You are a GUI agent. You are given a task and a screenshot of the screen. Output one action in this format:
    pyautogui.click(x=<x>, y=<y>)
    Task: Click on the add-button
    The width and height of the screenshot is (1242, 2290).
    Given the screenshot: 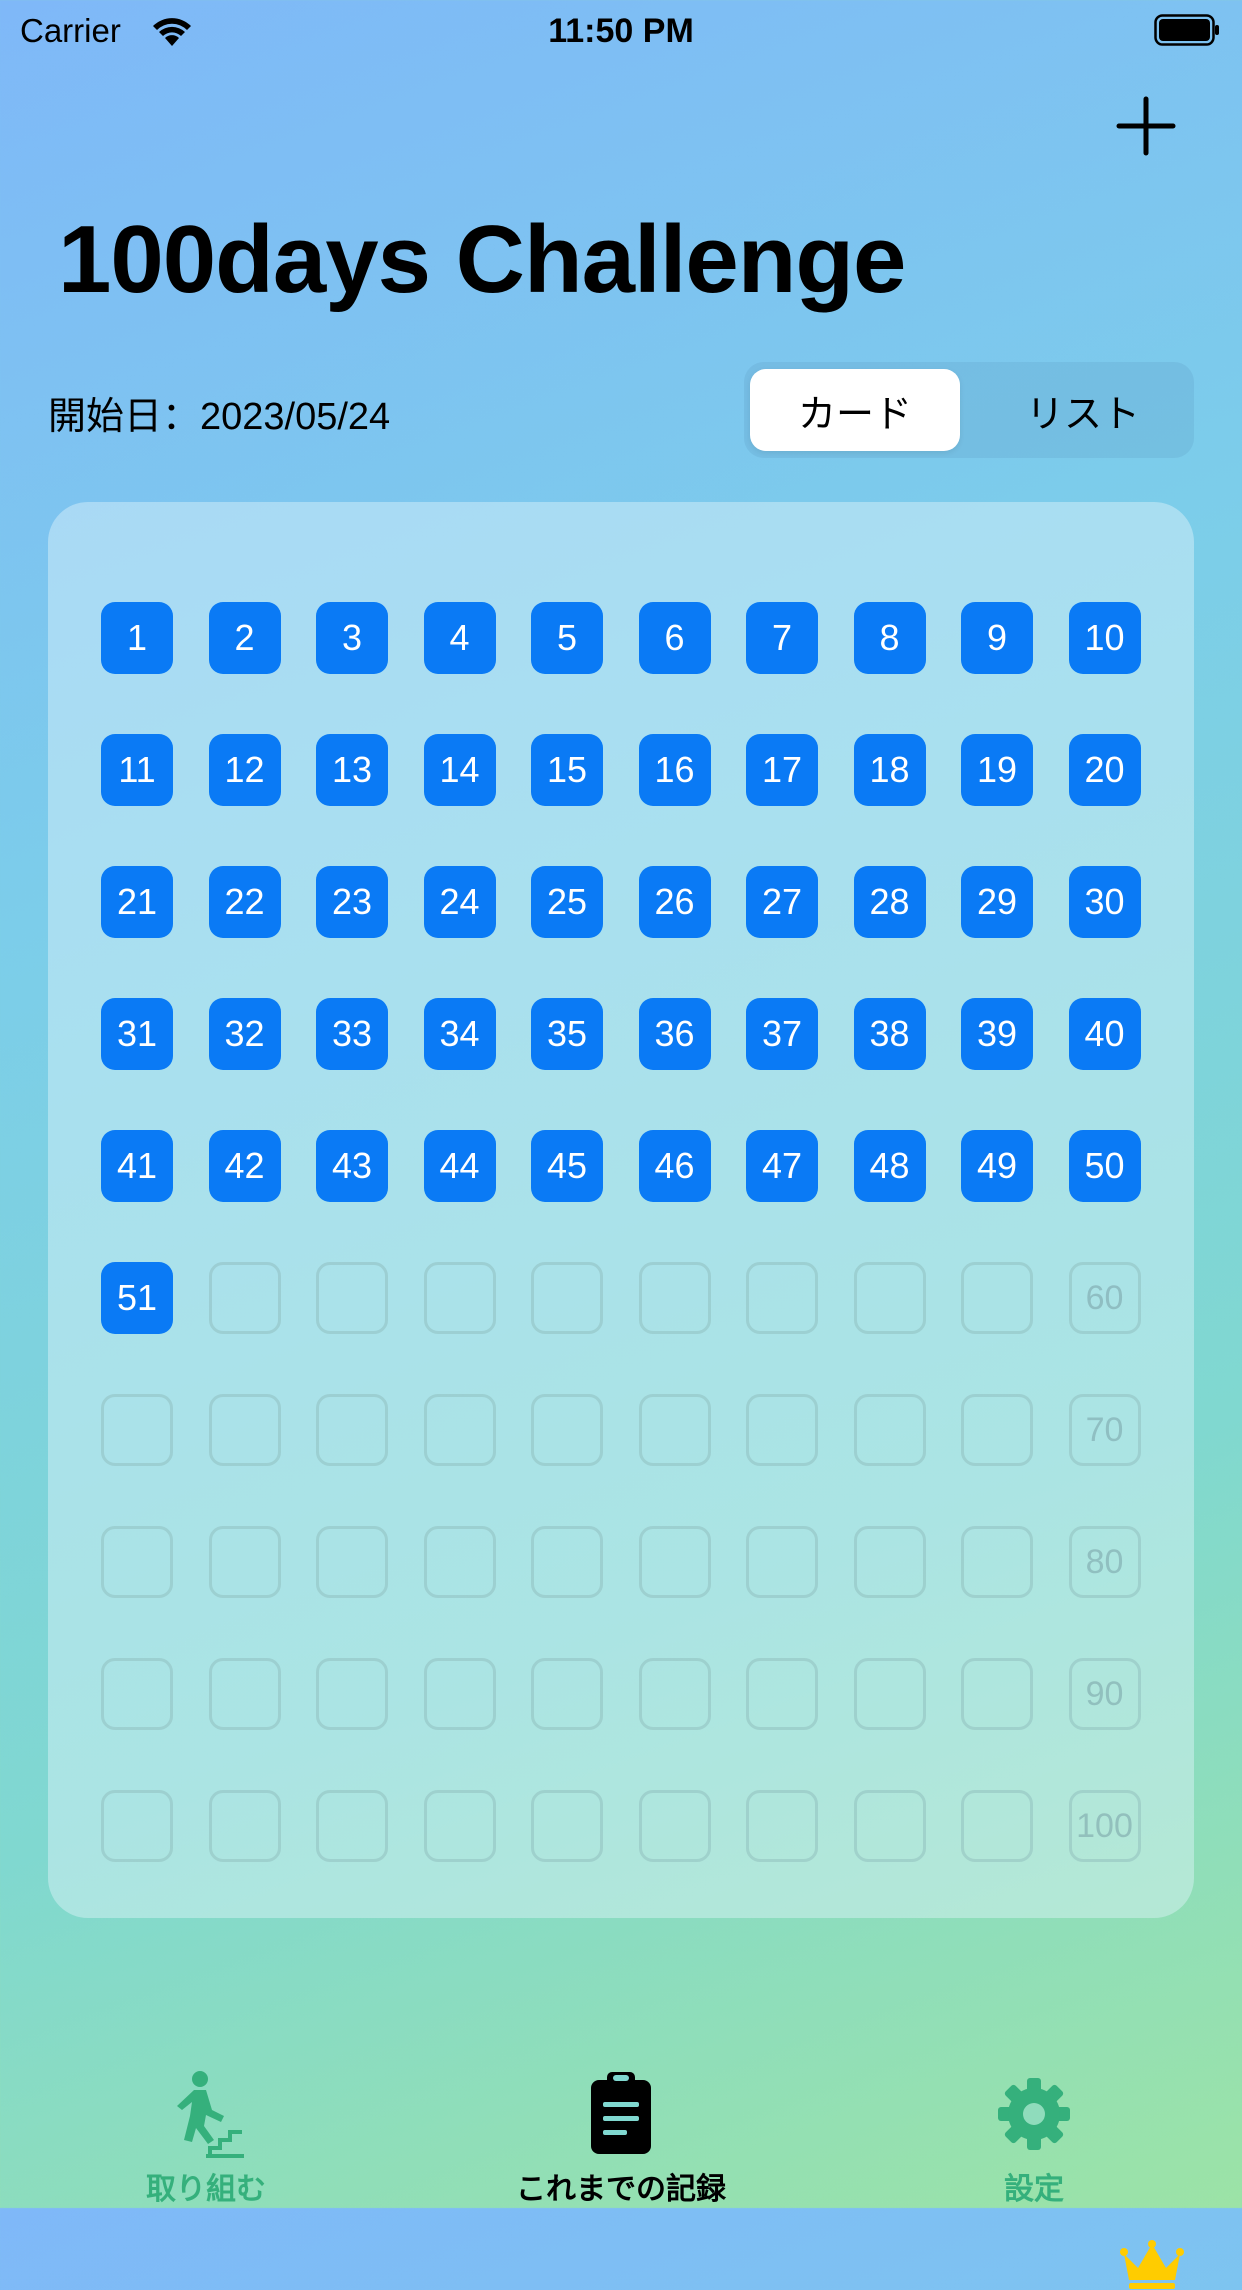 What is the action you would take?
    pyautogui.click(x=1146, y=126)
    